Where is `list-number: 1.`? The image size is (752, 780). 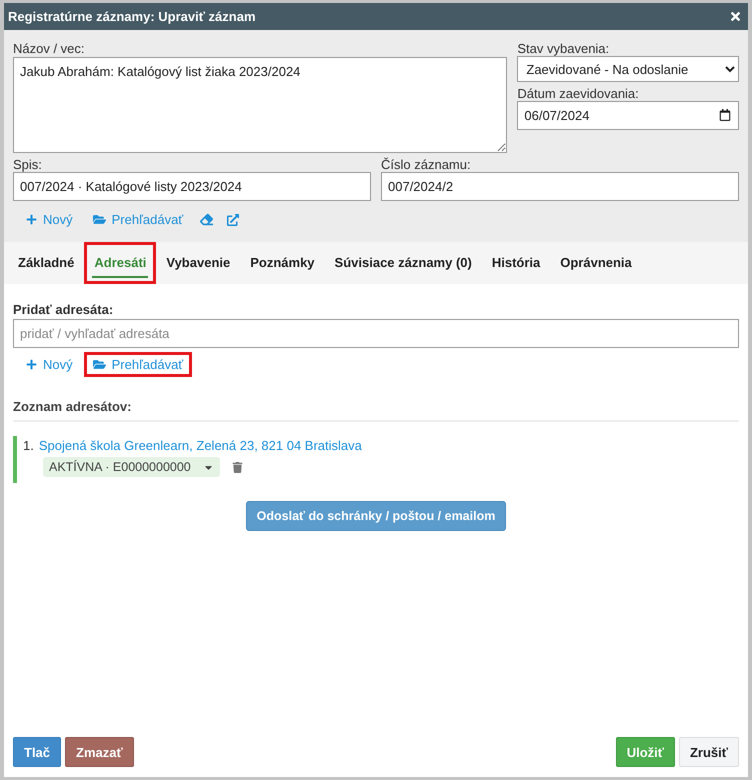
list-number: 1. is located at coordinates (28, 445).